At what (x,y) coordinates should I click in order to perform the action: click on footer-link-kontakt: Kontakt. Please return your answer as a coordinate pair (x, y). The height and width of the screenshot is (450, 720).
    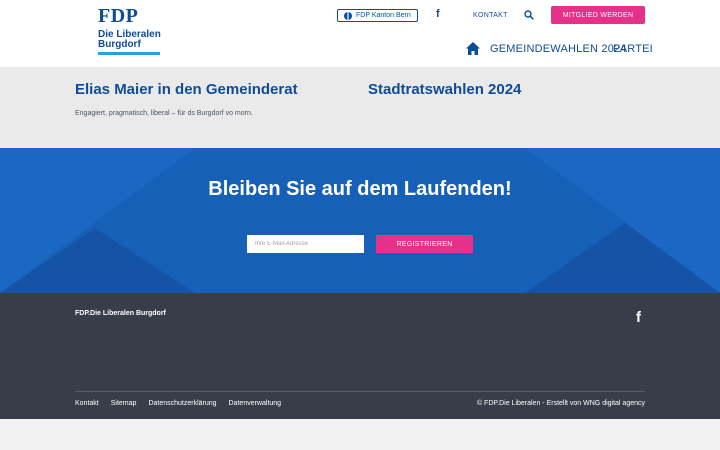
    Looking at the image, I should click on (87, 403).